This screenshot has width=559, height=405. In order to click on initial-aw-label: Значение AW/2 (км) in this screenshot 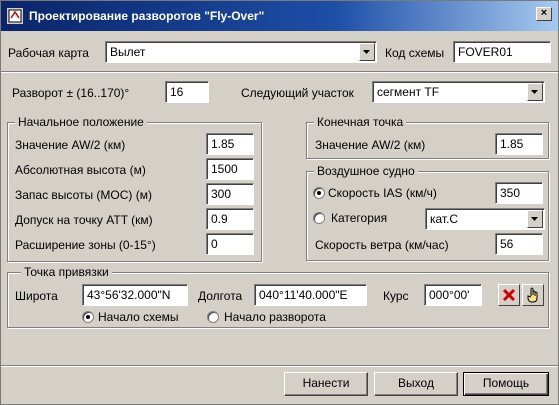, I will do `click(70, 145)`.